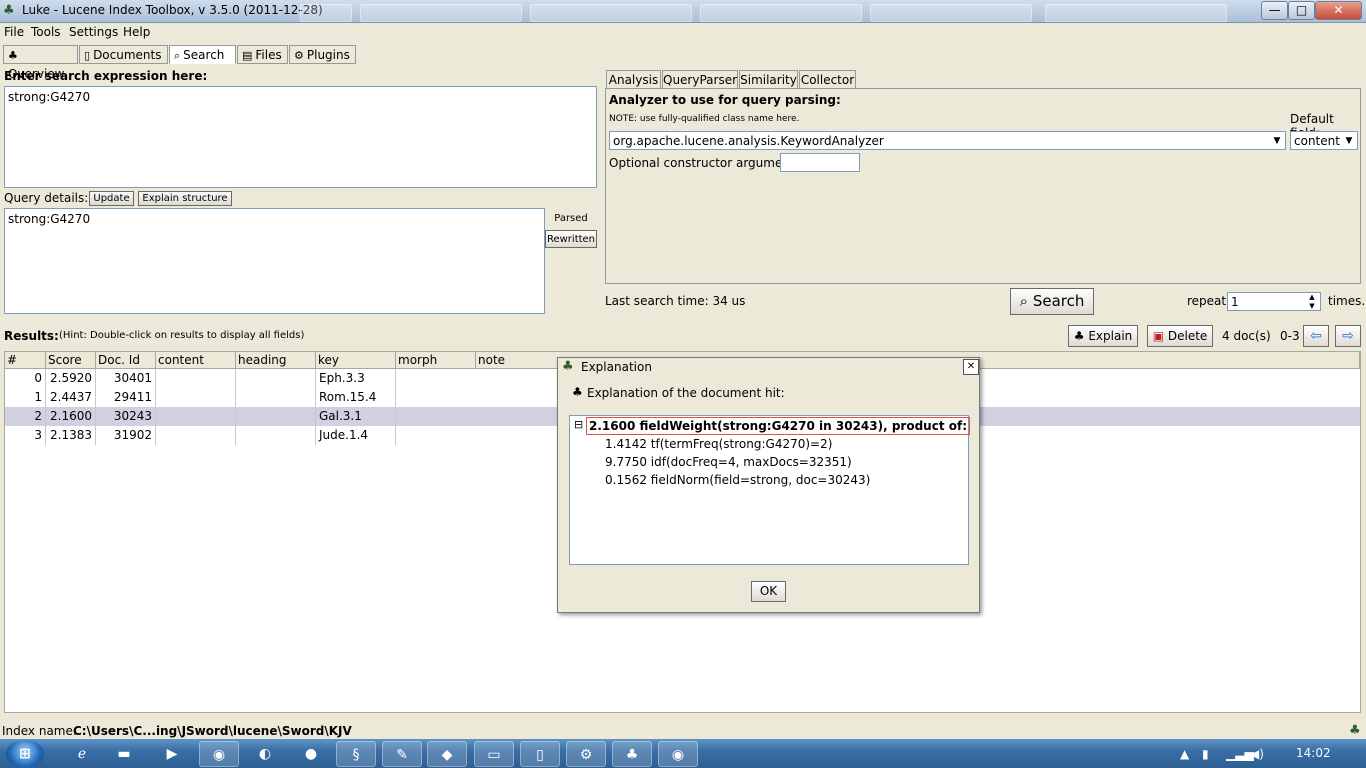 The width and height of the screenshot is (1366, 768). What do you see at coordinates (447, 754) in the screenshot?
I see `taskbar-git: ◆` at bounding box center [447, 754].